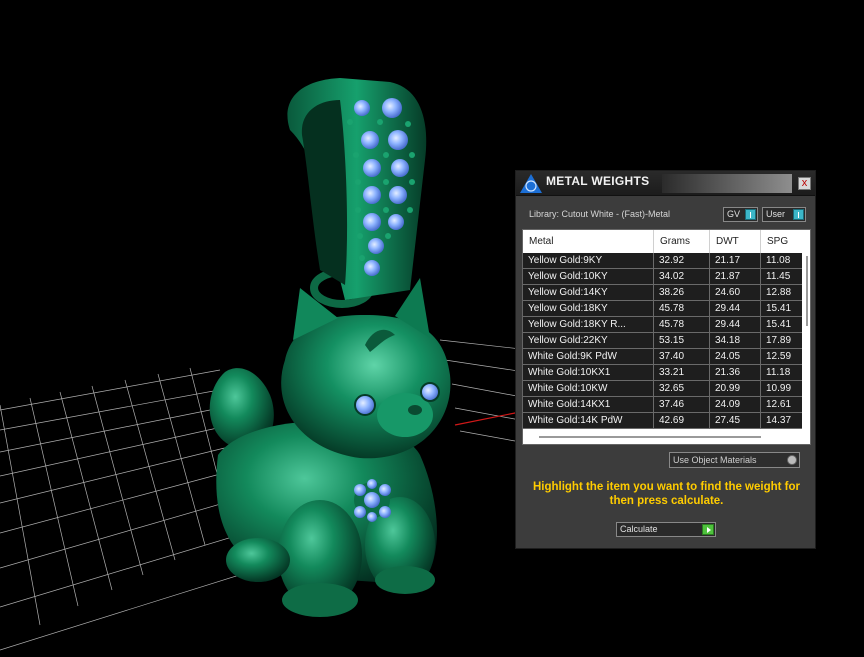 The width and height of the screenshot is (864, 657). Describe the element at coordinates (715, 460) in the screenshot. I see `use-object-materials-label: Use Object Materials` at that location.